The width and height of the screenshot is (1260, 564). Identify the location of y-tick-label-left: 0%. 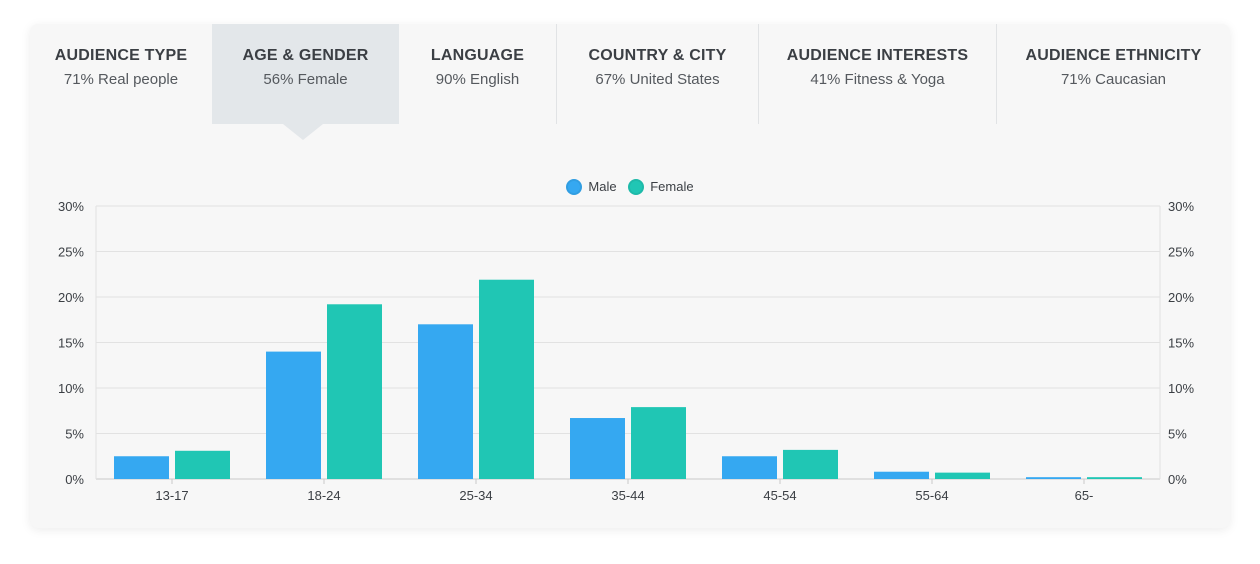
(74, 479).